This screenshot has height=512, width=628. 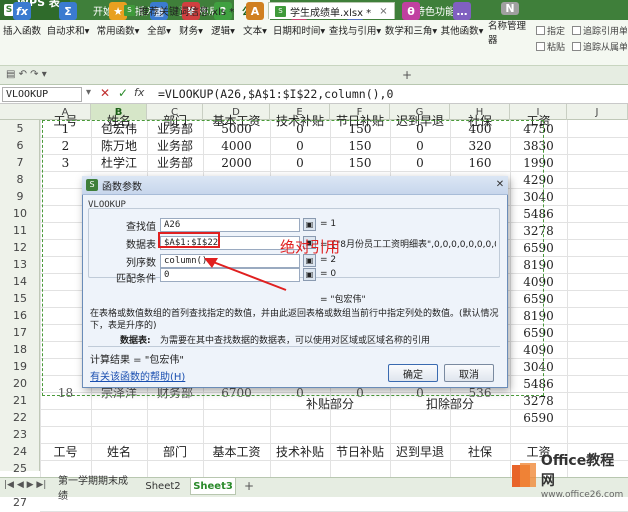 I want to click on cell: 技术补贴, so click(x=300, y=451).